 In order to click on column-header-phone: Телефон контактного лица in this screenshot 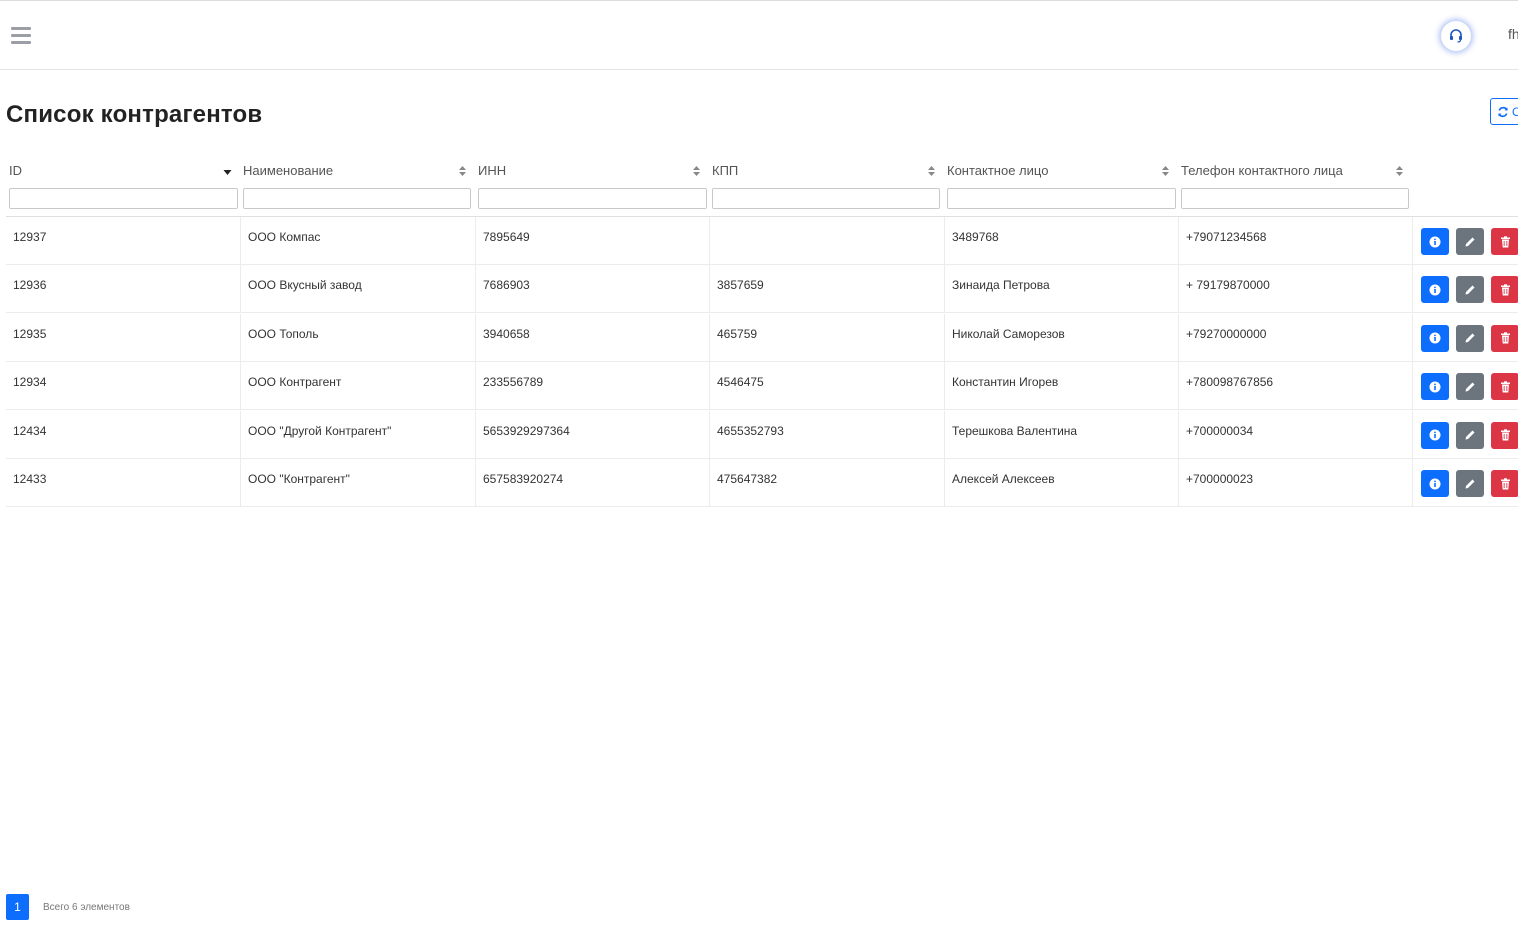, I will do `click(1295, 185)`.